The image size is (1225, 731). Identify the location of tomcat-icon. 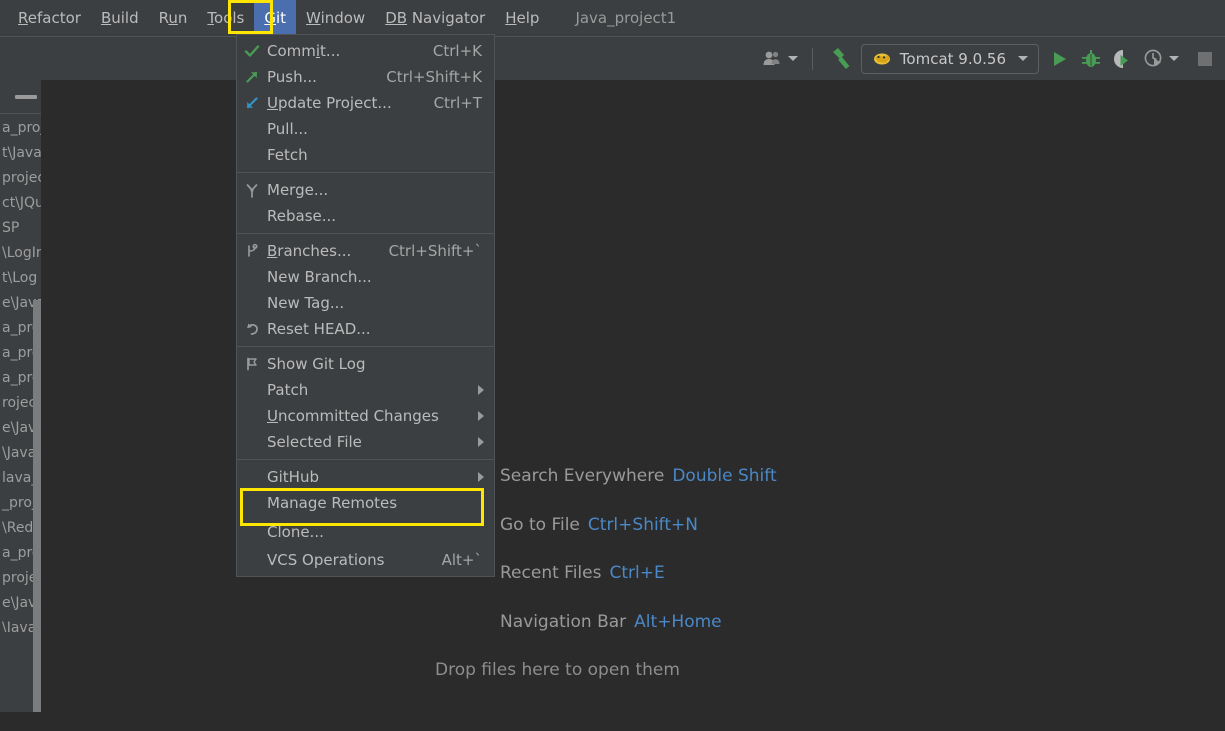
(881, 58).